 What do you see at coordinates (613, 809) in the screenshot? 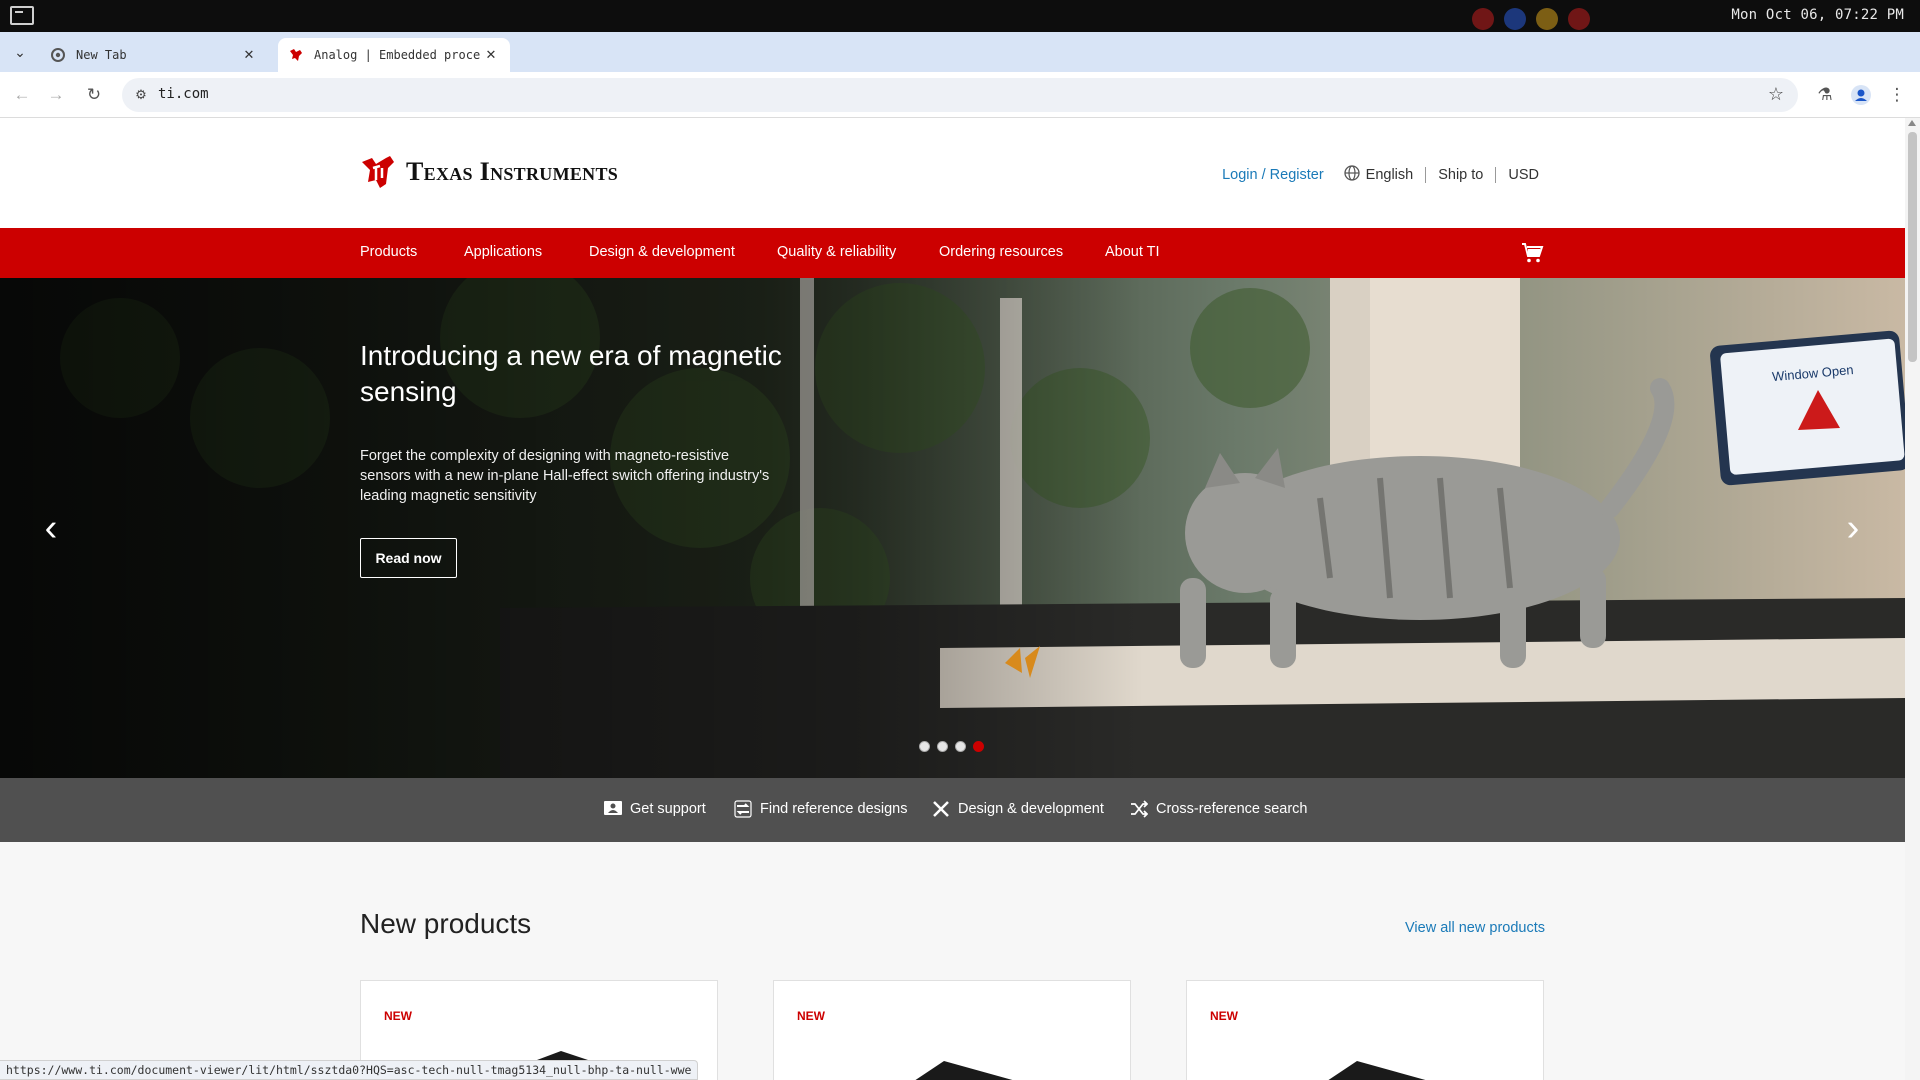
I see `support-card-icon` at bounding box center [613, 809].